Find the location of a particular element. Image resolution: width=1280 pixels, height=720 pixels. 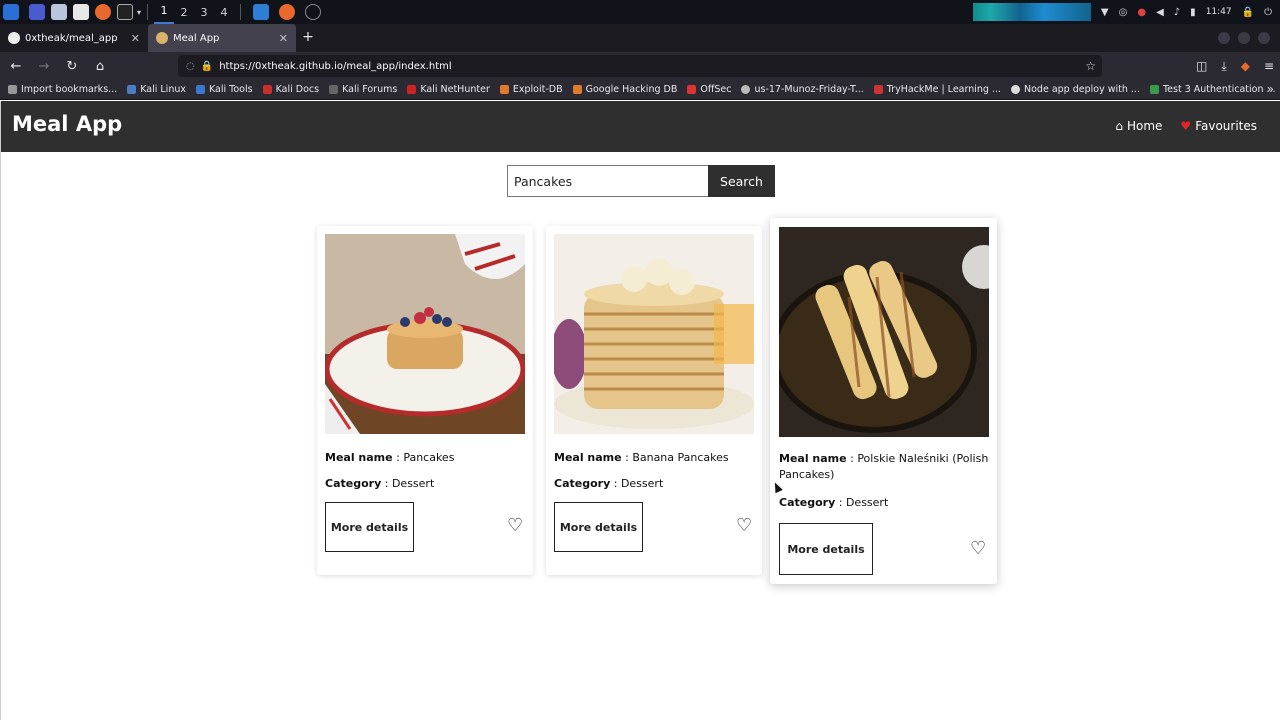

bookmark-kali-tools: Kali Tools is located at coordinates (224, 89).